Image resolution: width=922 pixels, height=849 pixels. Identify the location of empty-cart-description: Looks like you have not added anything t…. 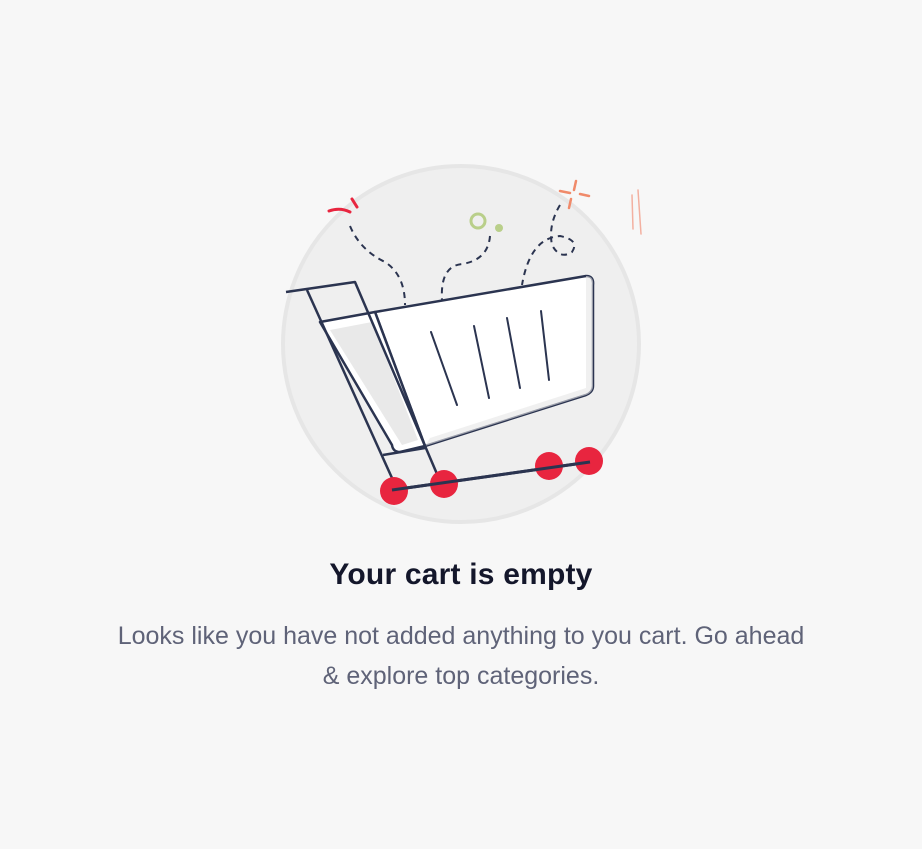
(461, 656).